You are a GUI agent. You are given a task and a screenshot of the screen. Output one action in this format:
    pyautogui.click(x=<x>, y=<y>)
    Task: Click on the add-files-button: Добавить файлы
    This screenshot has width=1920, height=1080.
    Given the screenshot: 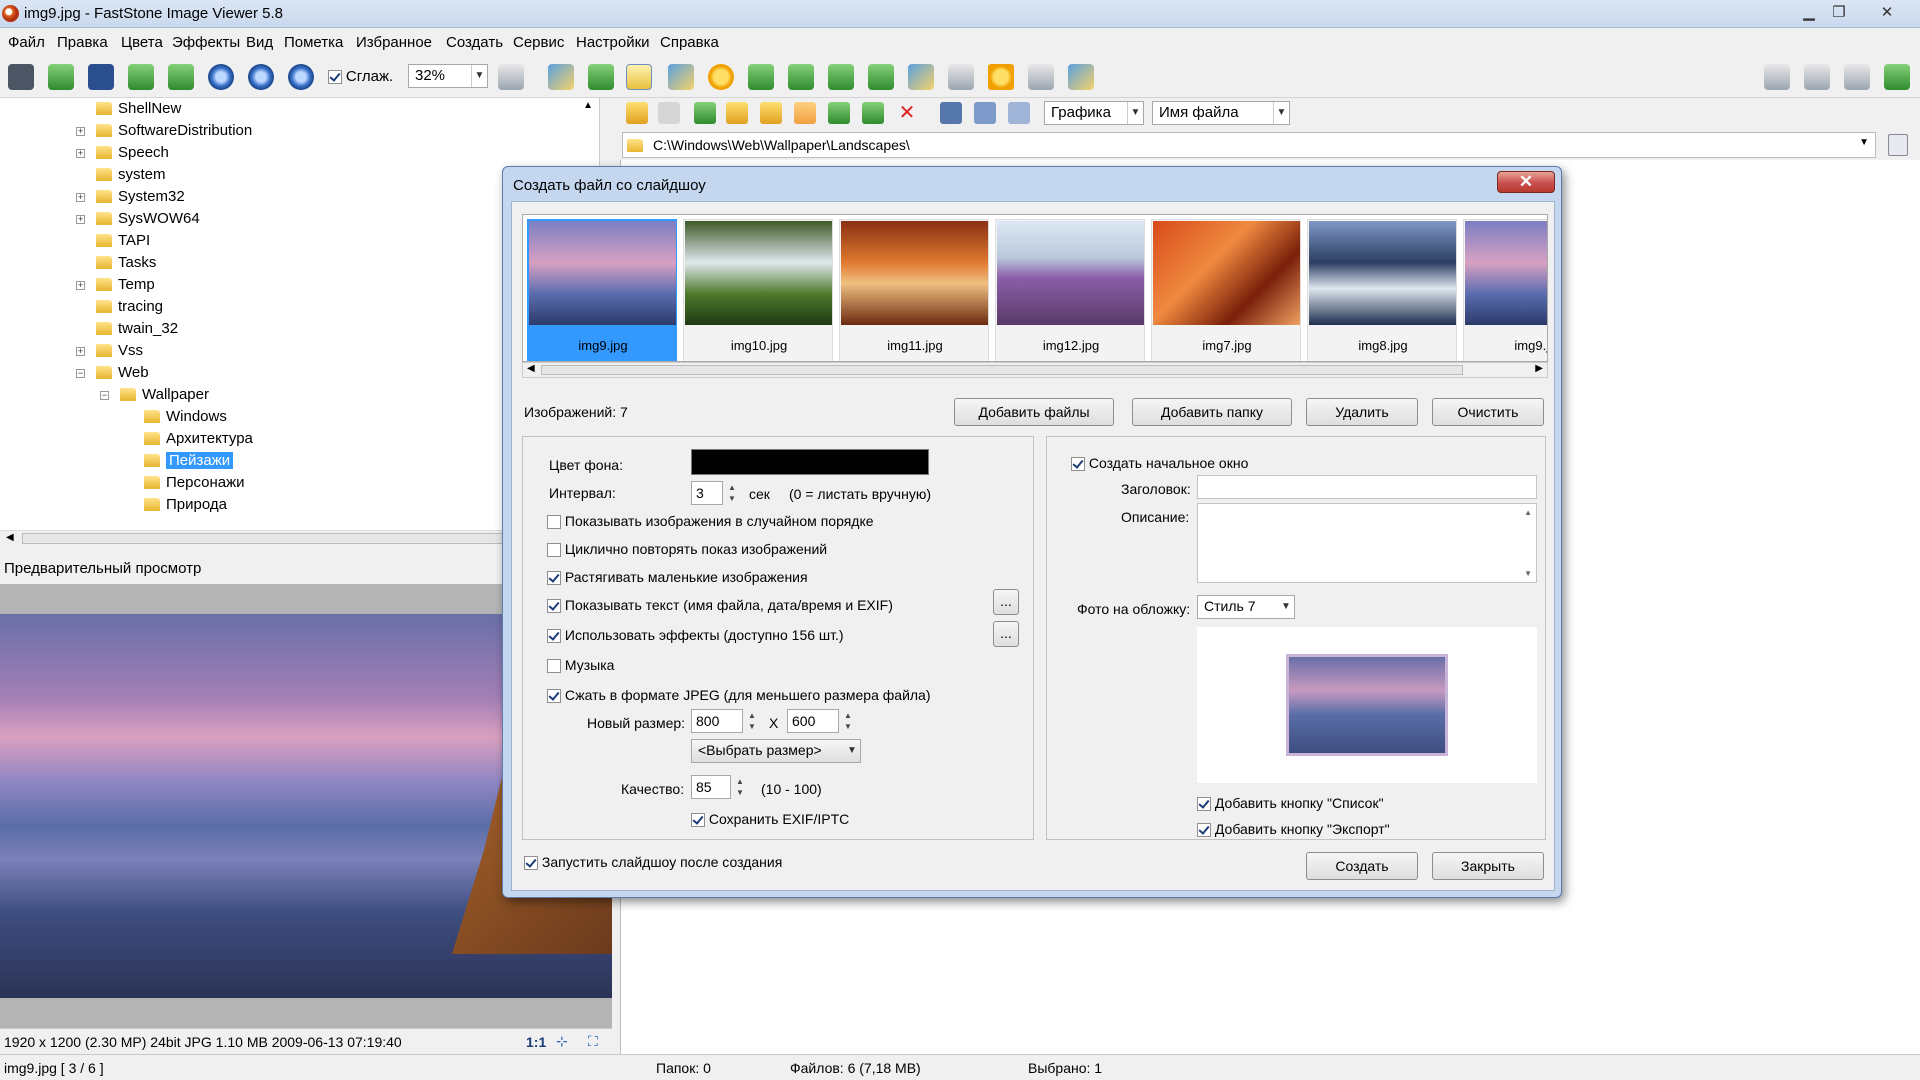 What is the action you would take?
    pyautogui.click(x=1034, y=412)
    